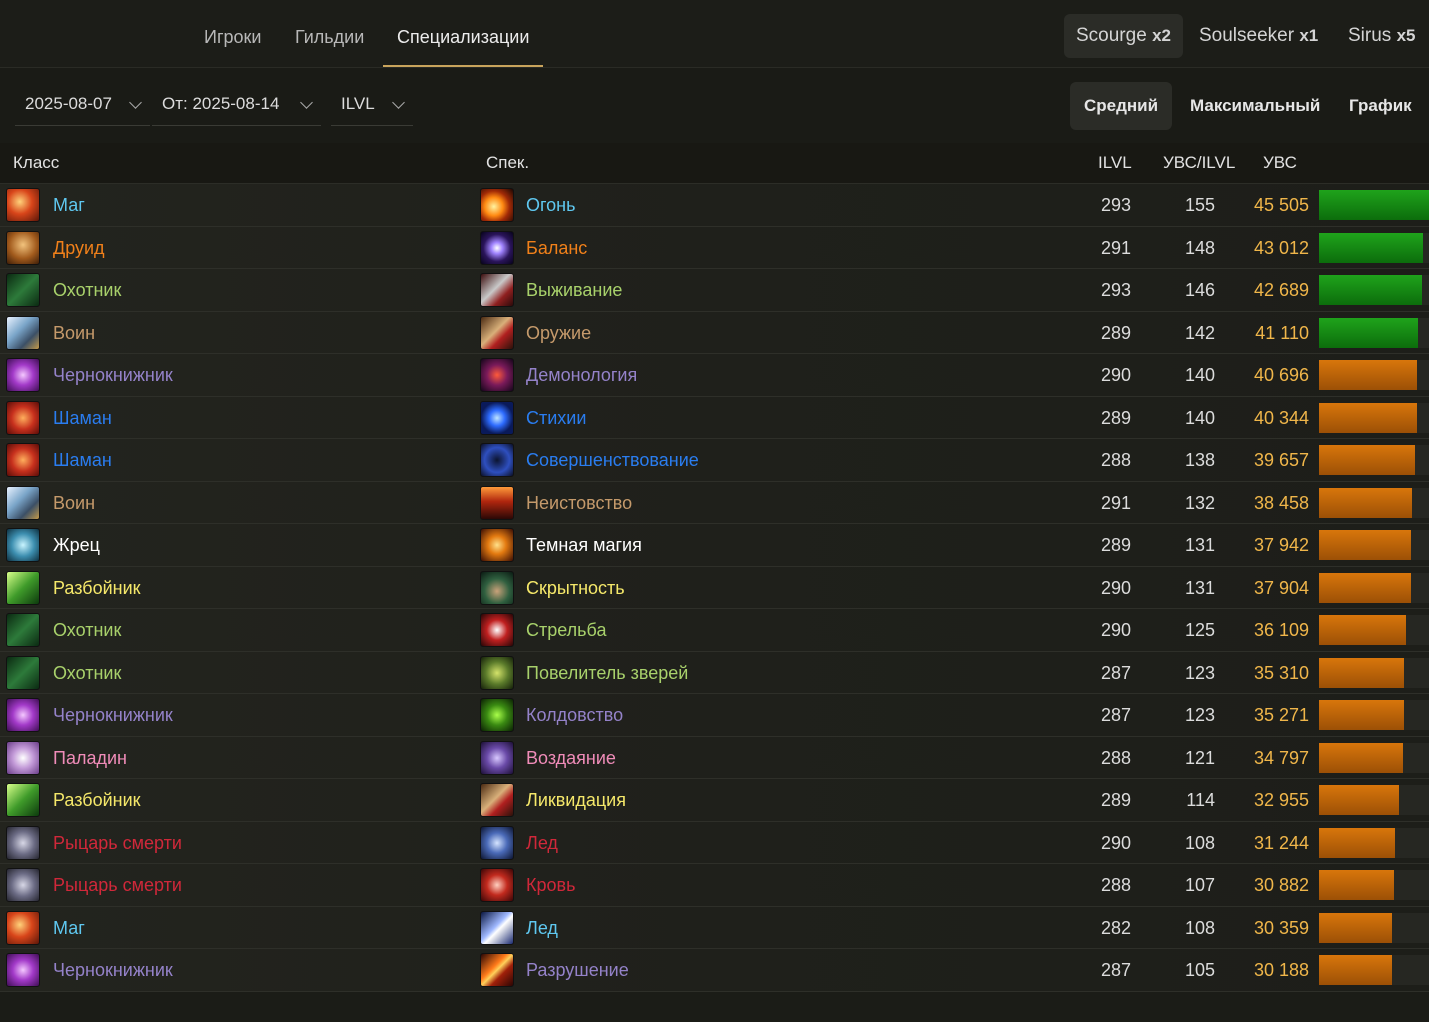 Image resolution: width=1429 pixels, height=1022 pixels. What do you see at coordinates (714, 332) in the screenshot?
I see `table-row: Воин Оружие 289 142 41 110` at bounding box center [714, 332].